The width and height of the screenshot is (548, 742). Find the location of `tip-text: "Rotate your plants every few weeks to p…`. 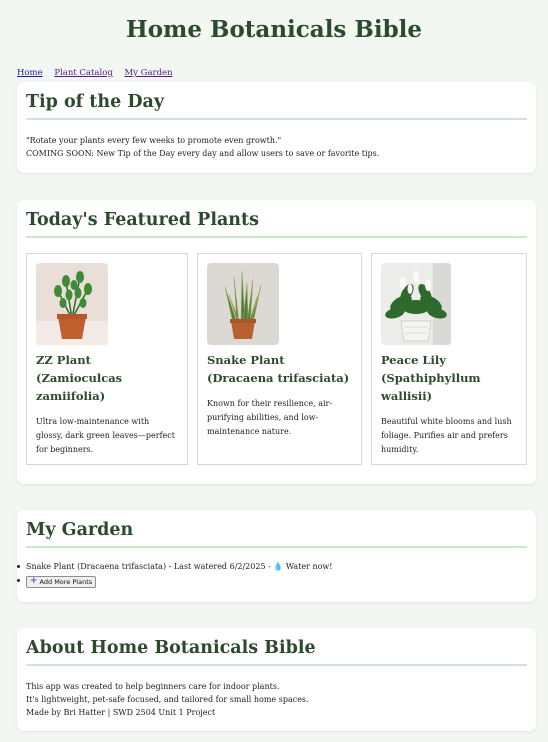

tip-text: "Rotate your plants every few weeks to p… is located at coordinates (276, 147).